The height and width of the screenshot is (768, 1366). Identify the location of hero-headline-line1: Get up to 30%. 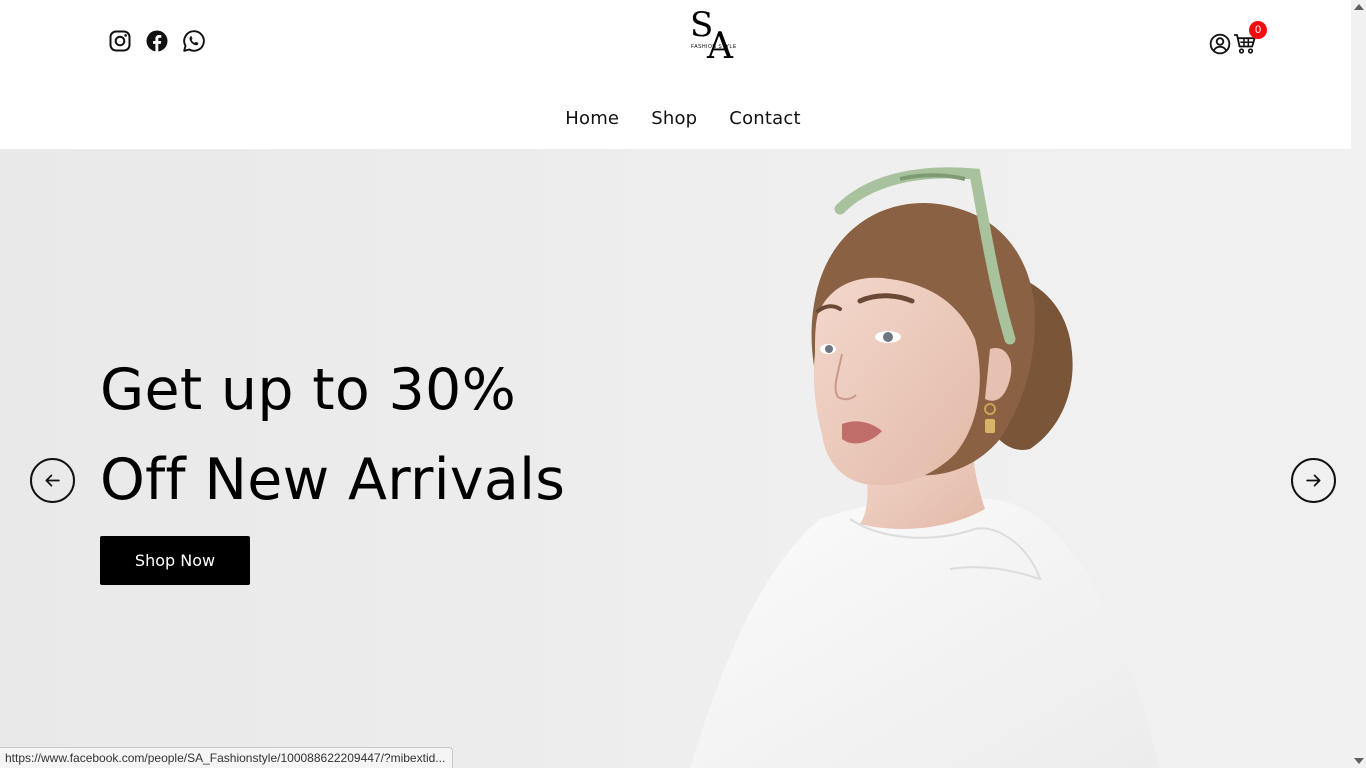
(308, 390).